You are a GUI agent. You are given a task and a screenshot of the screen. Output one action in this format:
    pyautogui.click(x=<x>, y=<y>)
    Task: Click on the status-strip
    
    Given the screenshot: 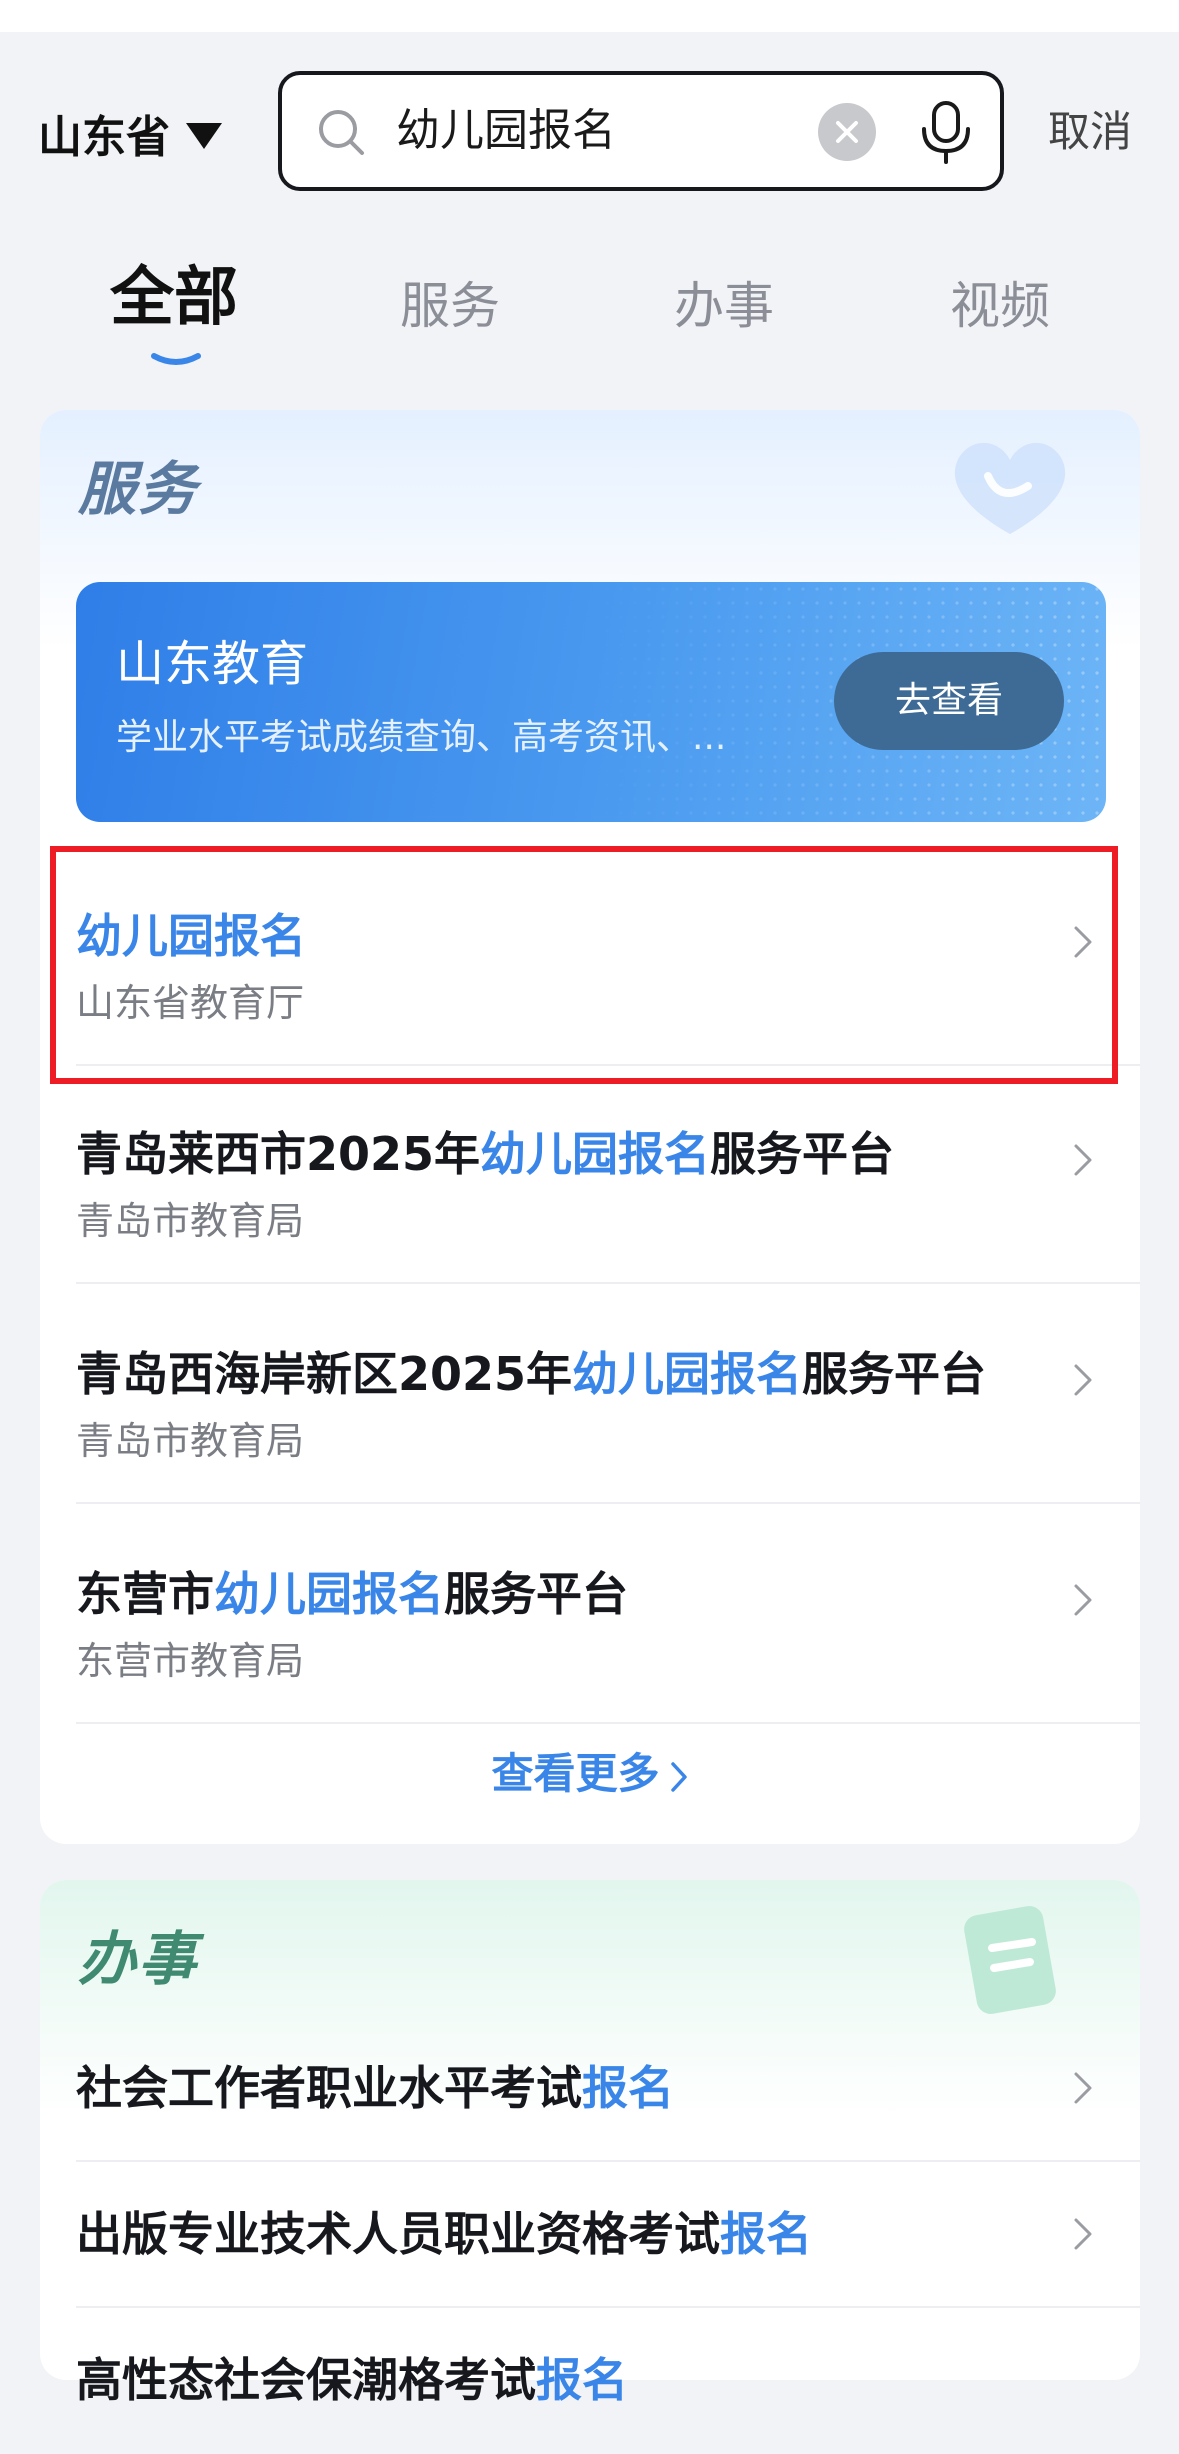 What is the action you would take?
    pyautogui.click(x=589, y=16)
    